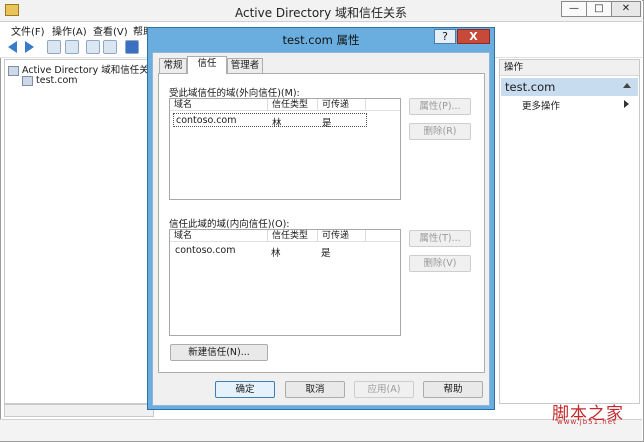 This screenshot has width=644, height=442. I want to click on watermark-url: www.jb51.net, so click(587, 422).